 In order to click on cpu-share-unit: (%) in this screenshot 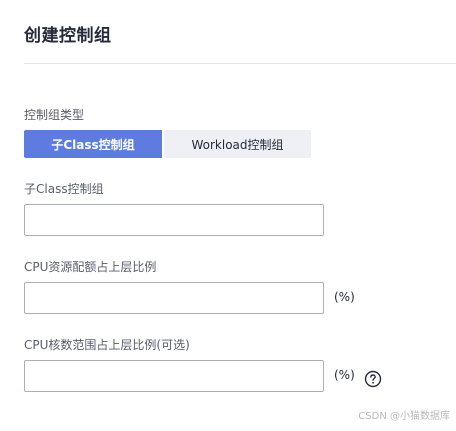, I will do `click(344, 297)`.